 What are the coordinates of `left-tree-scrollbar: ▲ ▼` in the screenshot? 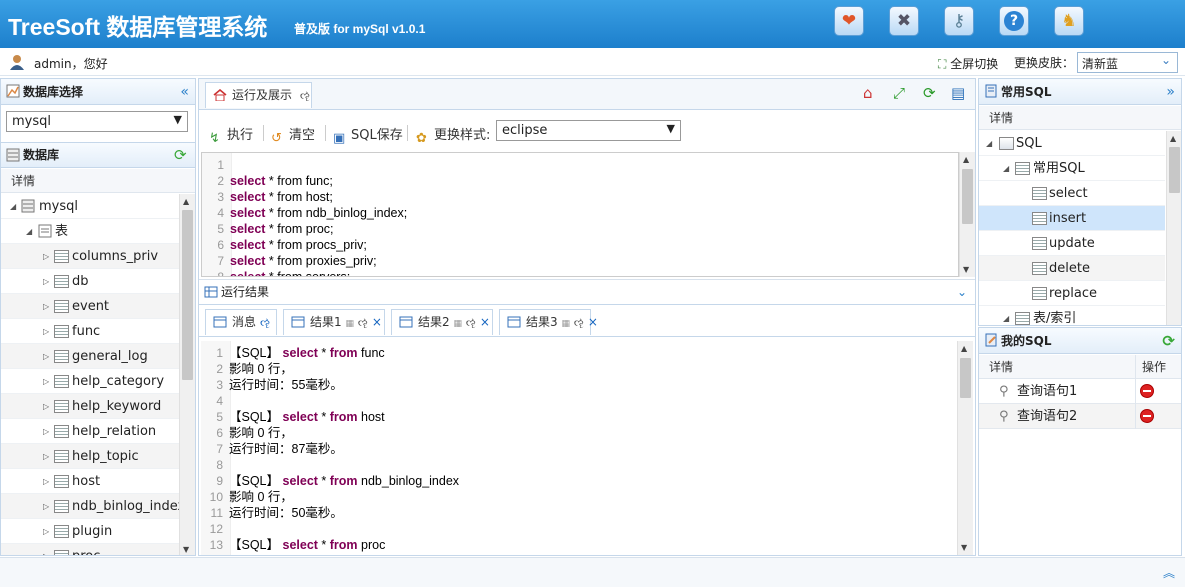 It's located at (187, 374).